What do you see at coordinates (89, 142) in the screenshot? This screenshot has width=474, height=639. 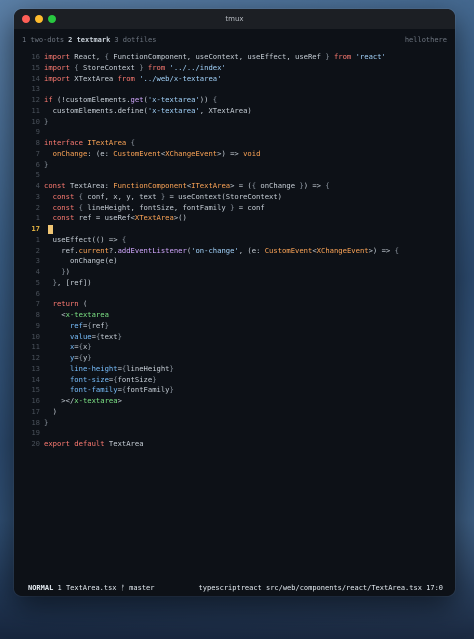 I see `code-text: interface ITextArea {` at bounding box center [89, 142].